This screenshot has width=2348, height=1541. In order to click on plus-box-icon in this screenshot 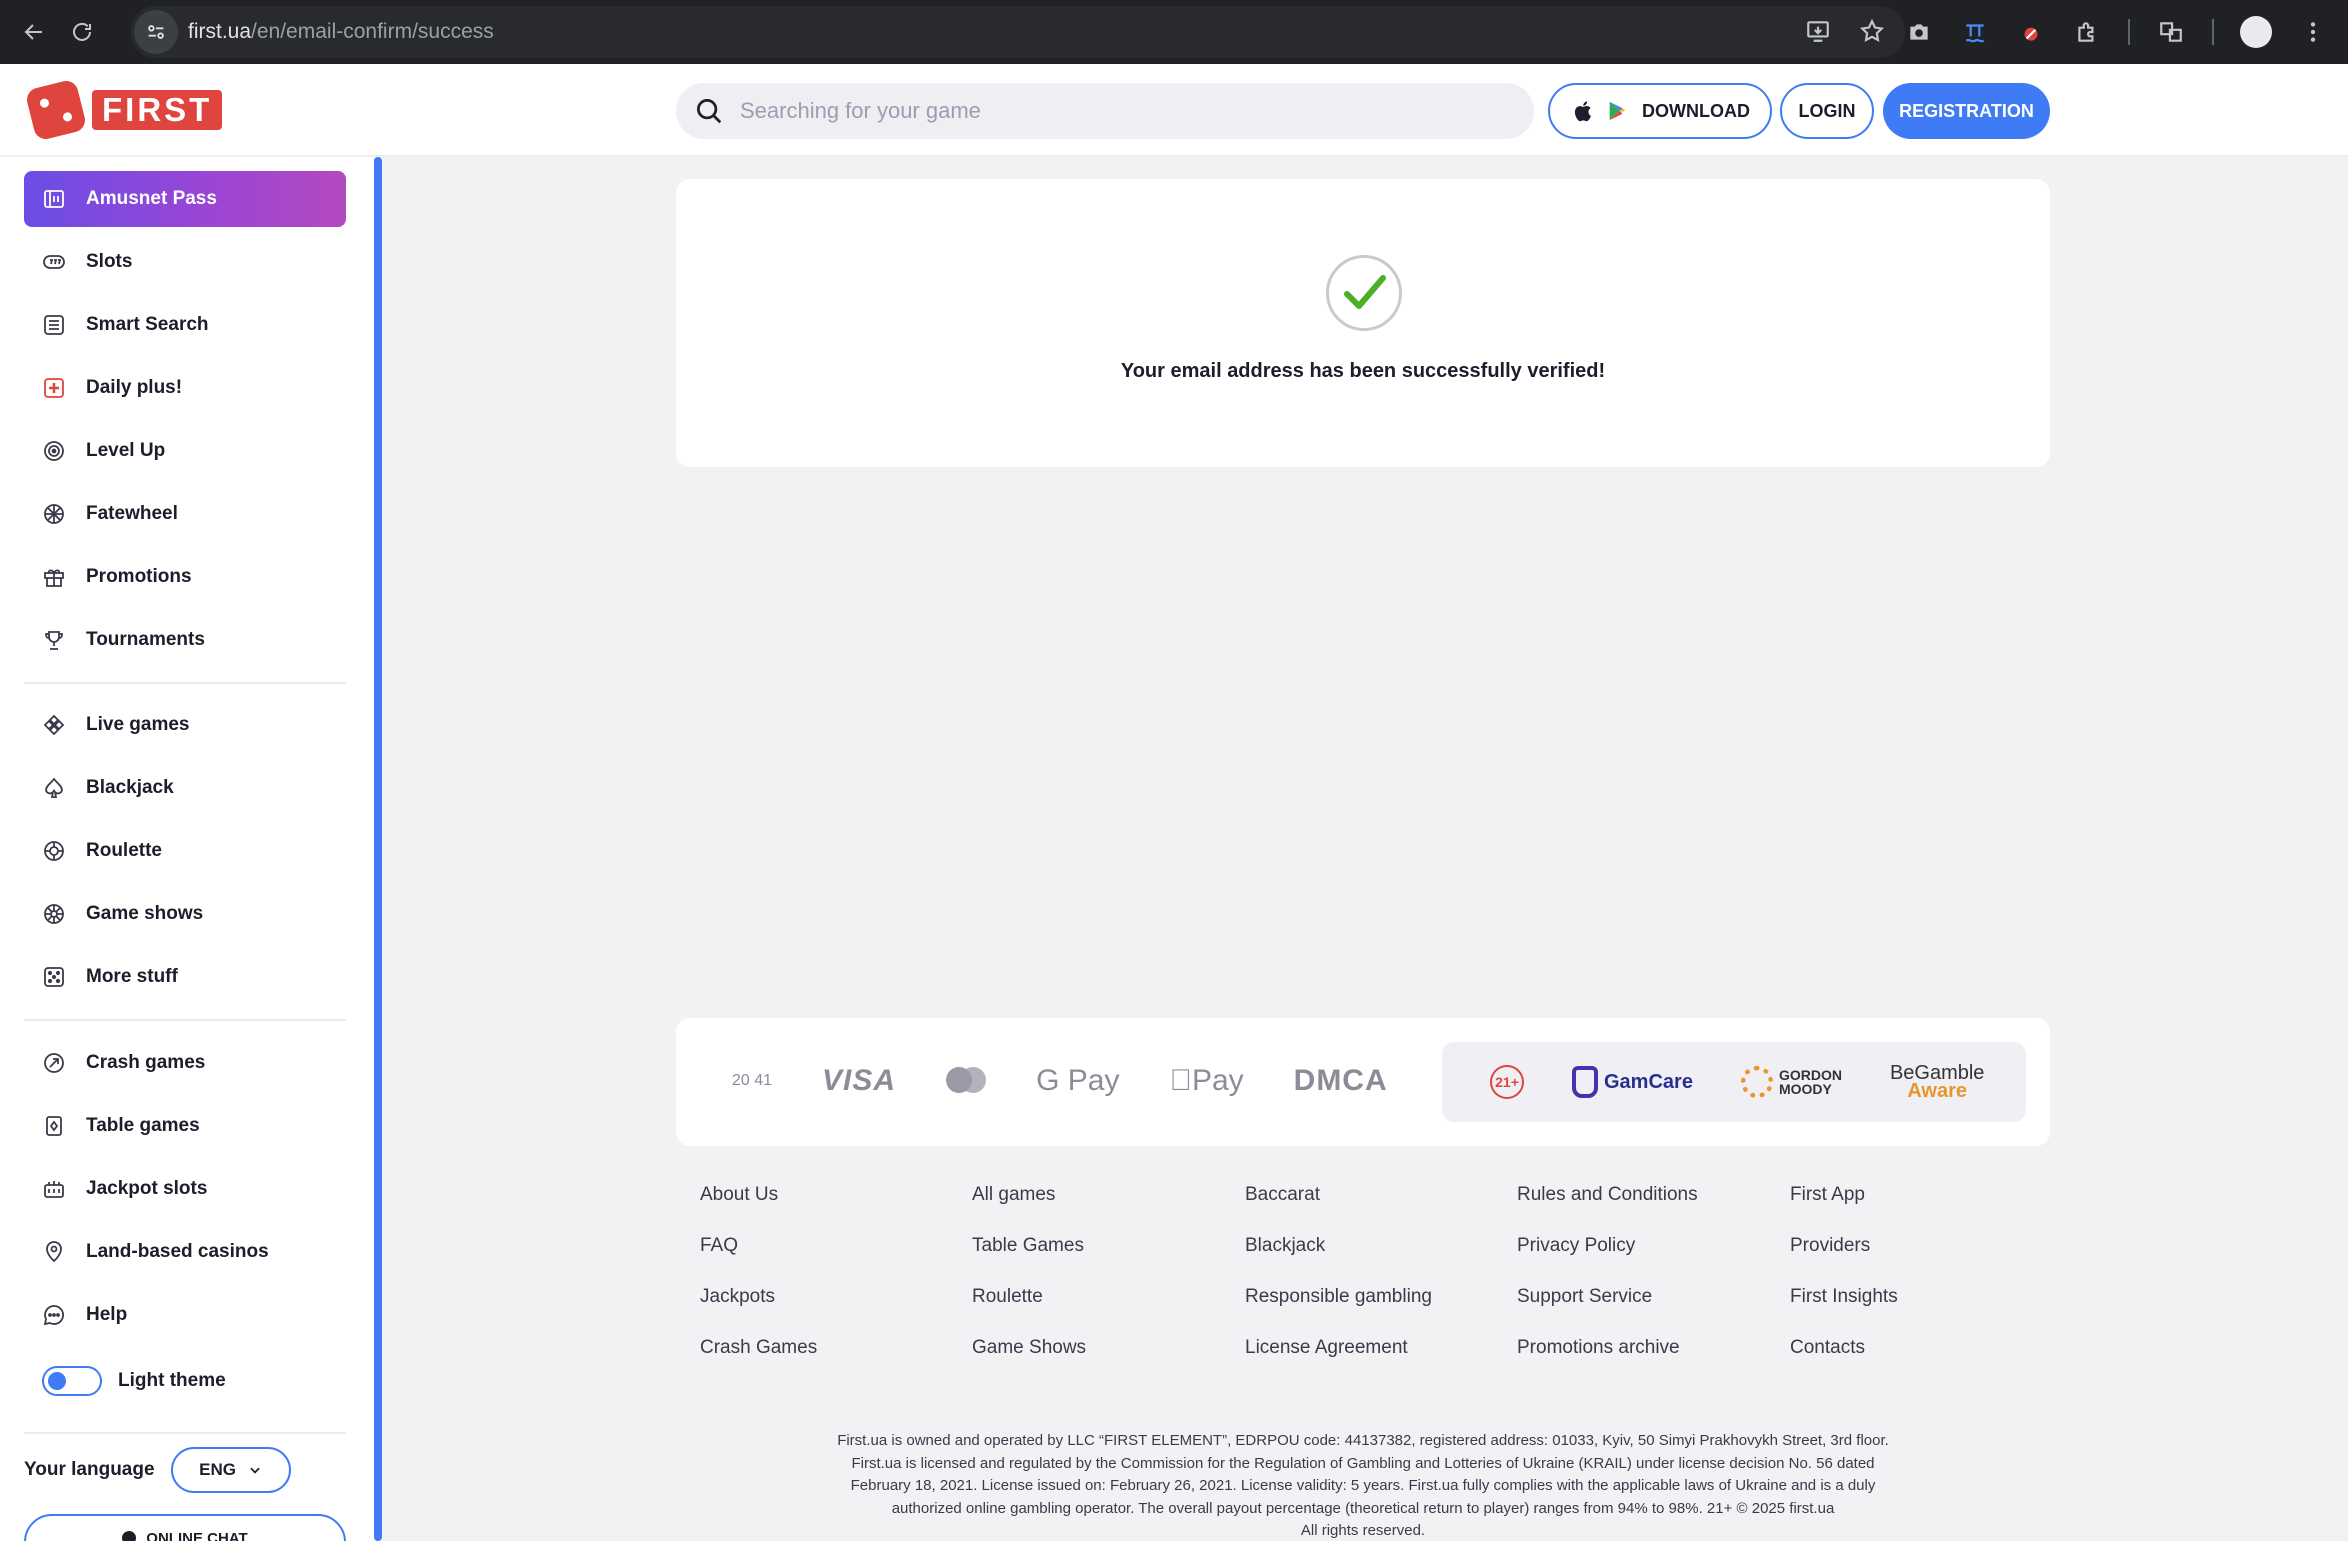, I will do `click(54, 388)`.